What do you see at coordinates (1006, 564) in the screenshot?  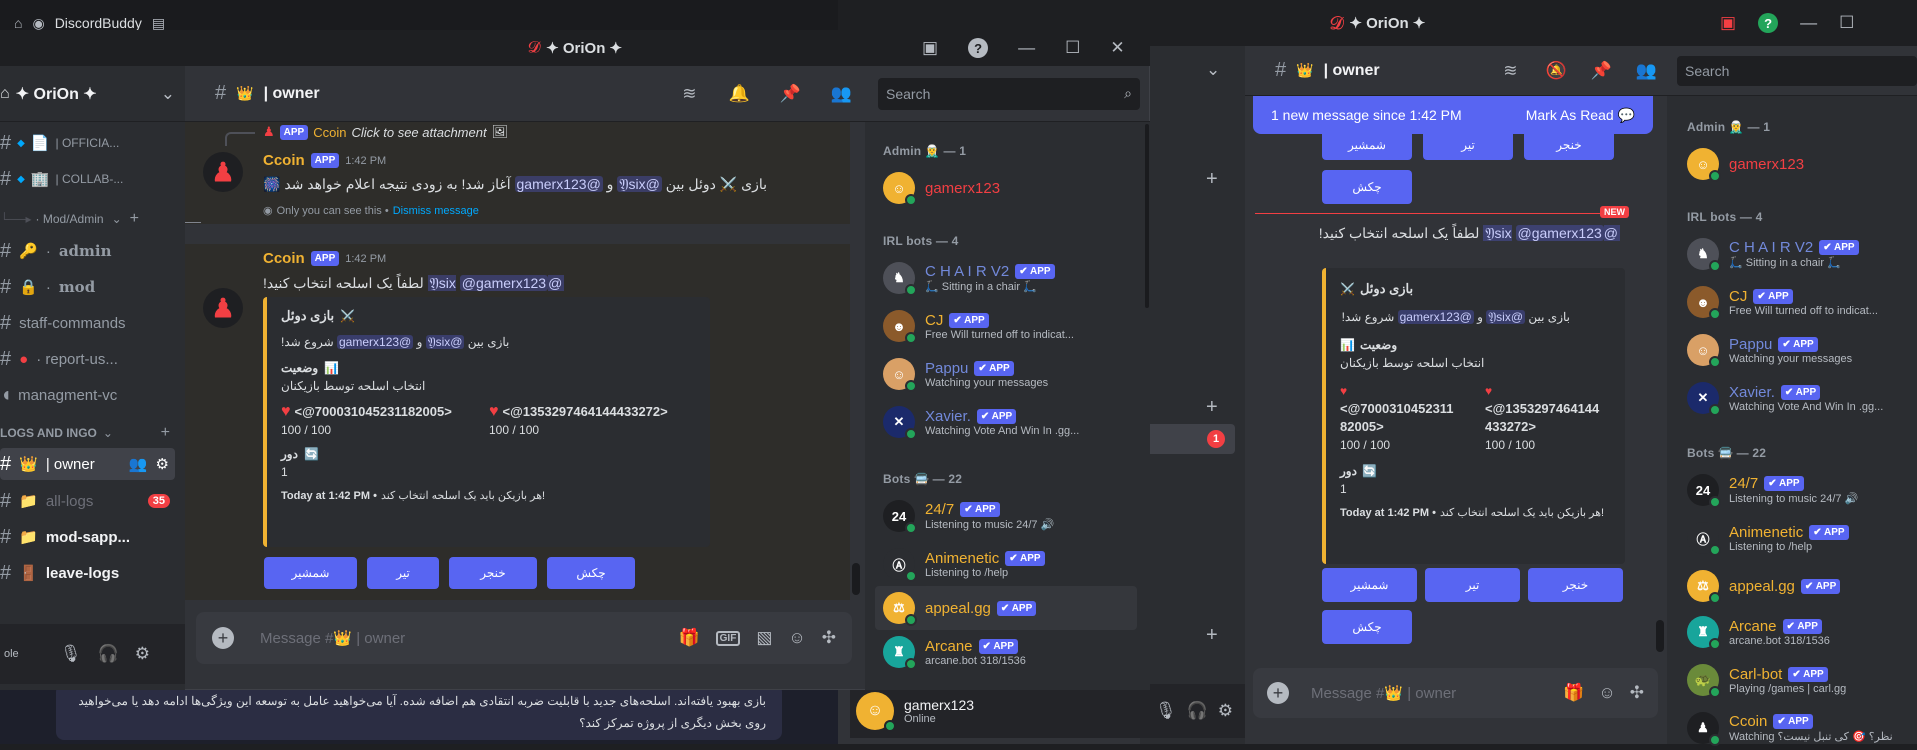 I see `main-member-animenetic: Ⓐ Animenetic ✔ APP Listening to /help` at bounding box center [1006, 564].